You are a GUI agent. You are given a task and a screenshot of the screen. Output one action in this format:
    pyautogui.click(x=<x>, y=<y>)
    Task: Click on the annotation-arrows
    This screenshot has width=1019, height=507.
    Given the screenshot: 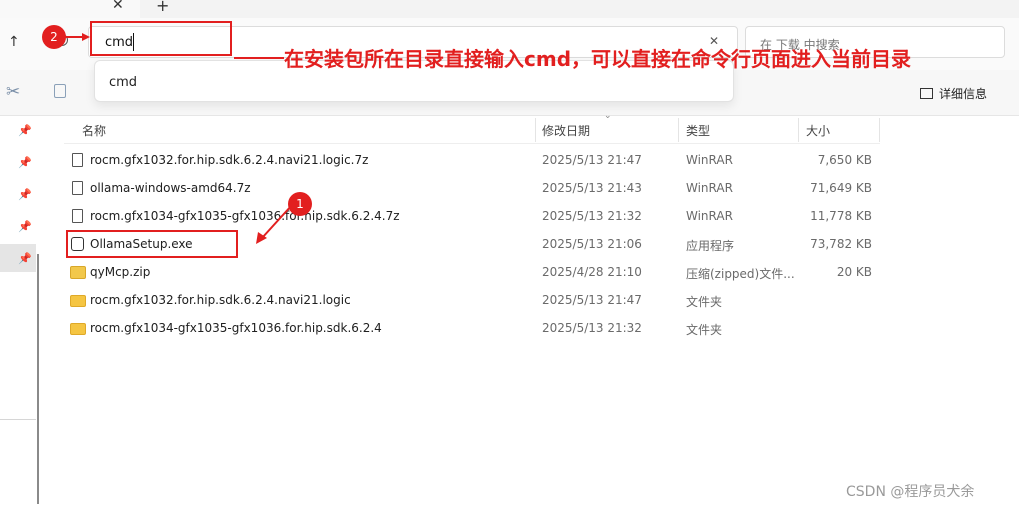 What is the action you would take?
    pyautogui.click(x=178, y=138)
    